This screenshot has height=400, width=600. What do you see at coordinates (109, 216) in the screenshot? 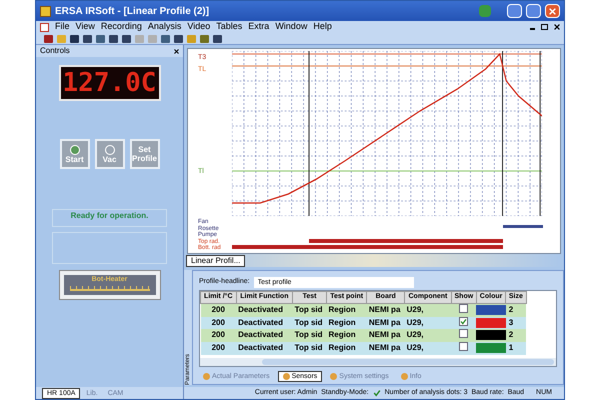
I see `status-message: Ready for operation.` at bounding box center [109, 216].